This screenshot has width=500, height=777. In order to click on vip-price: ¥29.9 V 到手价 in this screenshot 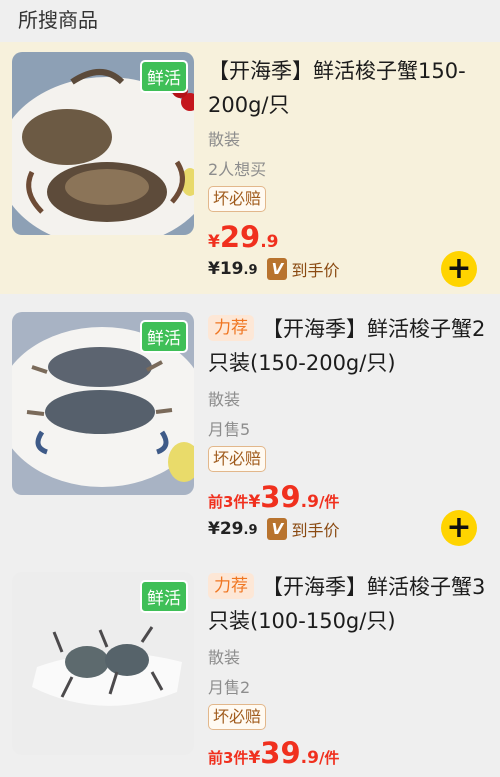, I will do `click(274, 529)`.